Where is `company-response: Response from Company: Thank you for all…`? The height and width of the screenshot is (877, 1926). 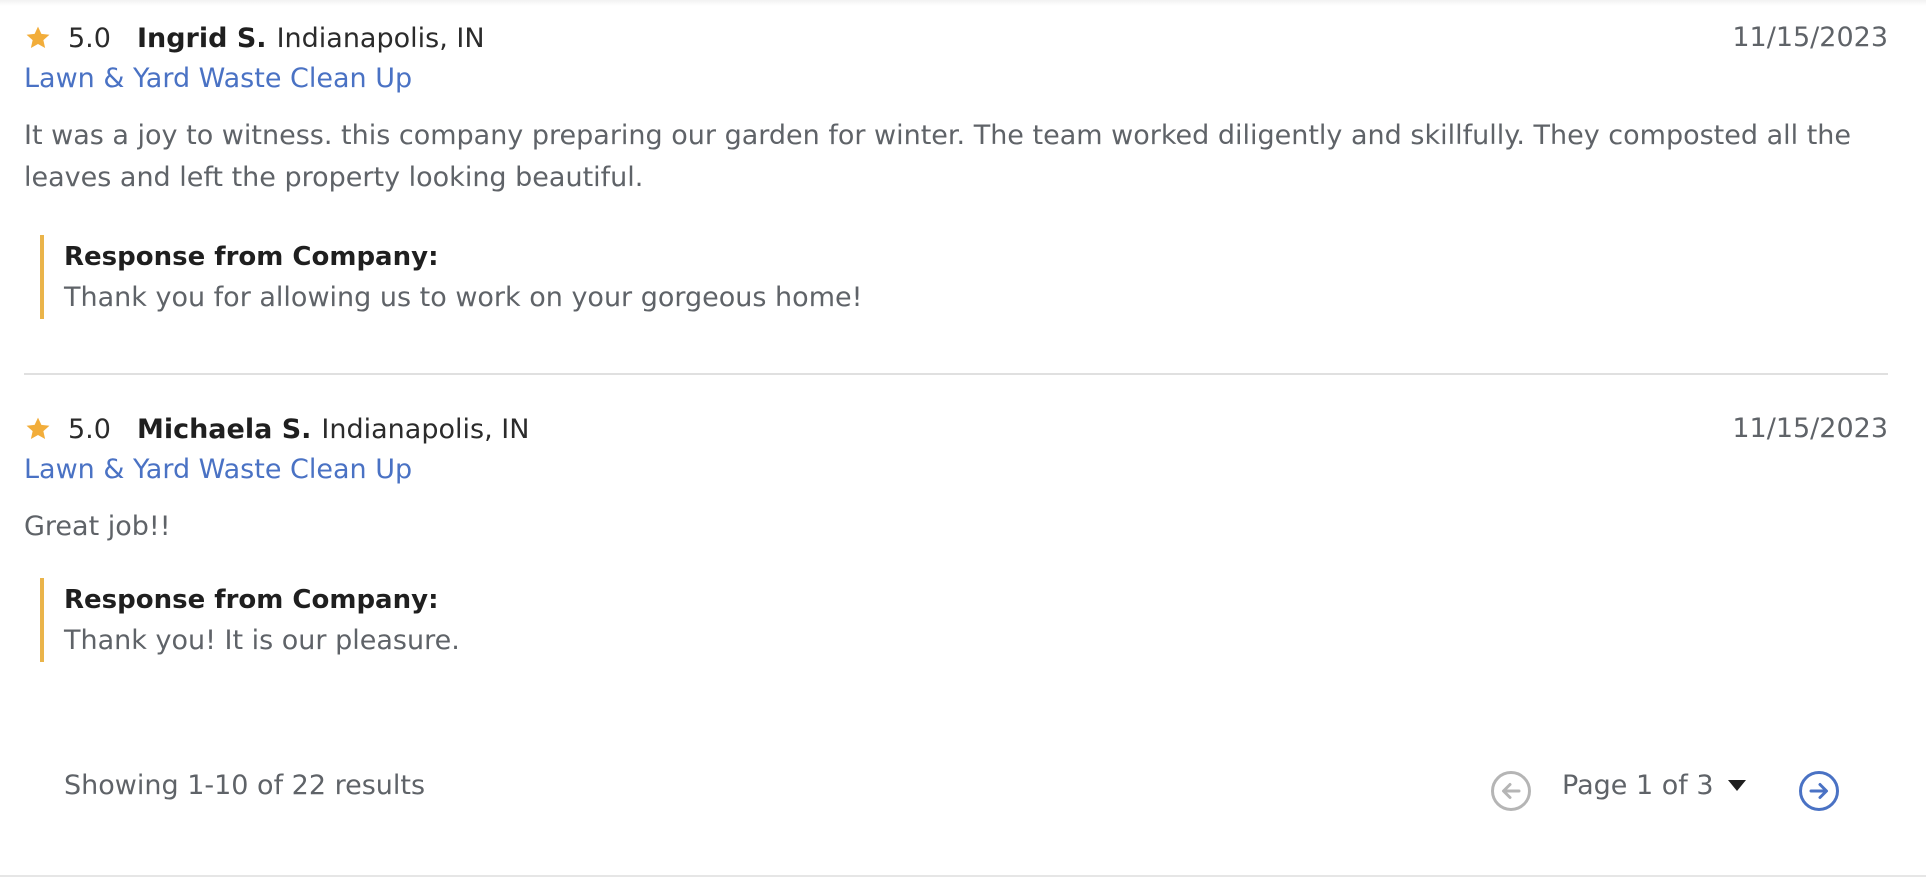 company-response: Response from Company: Thank you for all… is located at coordinates (964, 277).